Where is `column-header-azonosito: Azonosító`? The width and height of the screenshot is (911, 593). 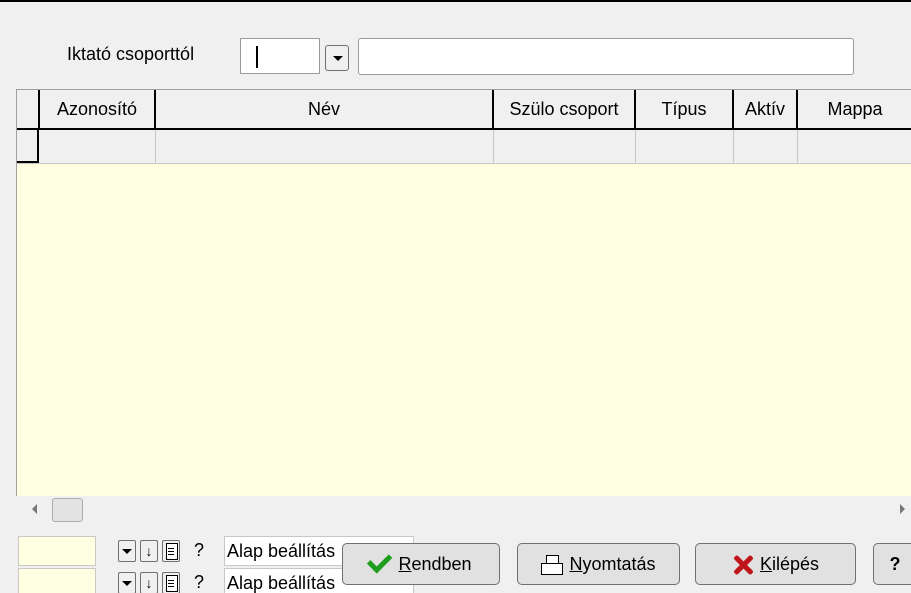 column-header-azonosito: Azonosító is located at coordinates (98, 109).